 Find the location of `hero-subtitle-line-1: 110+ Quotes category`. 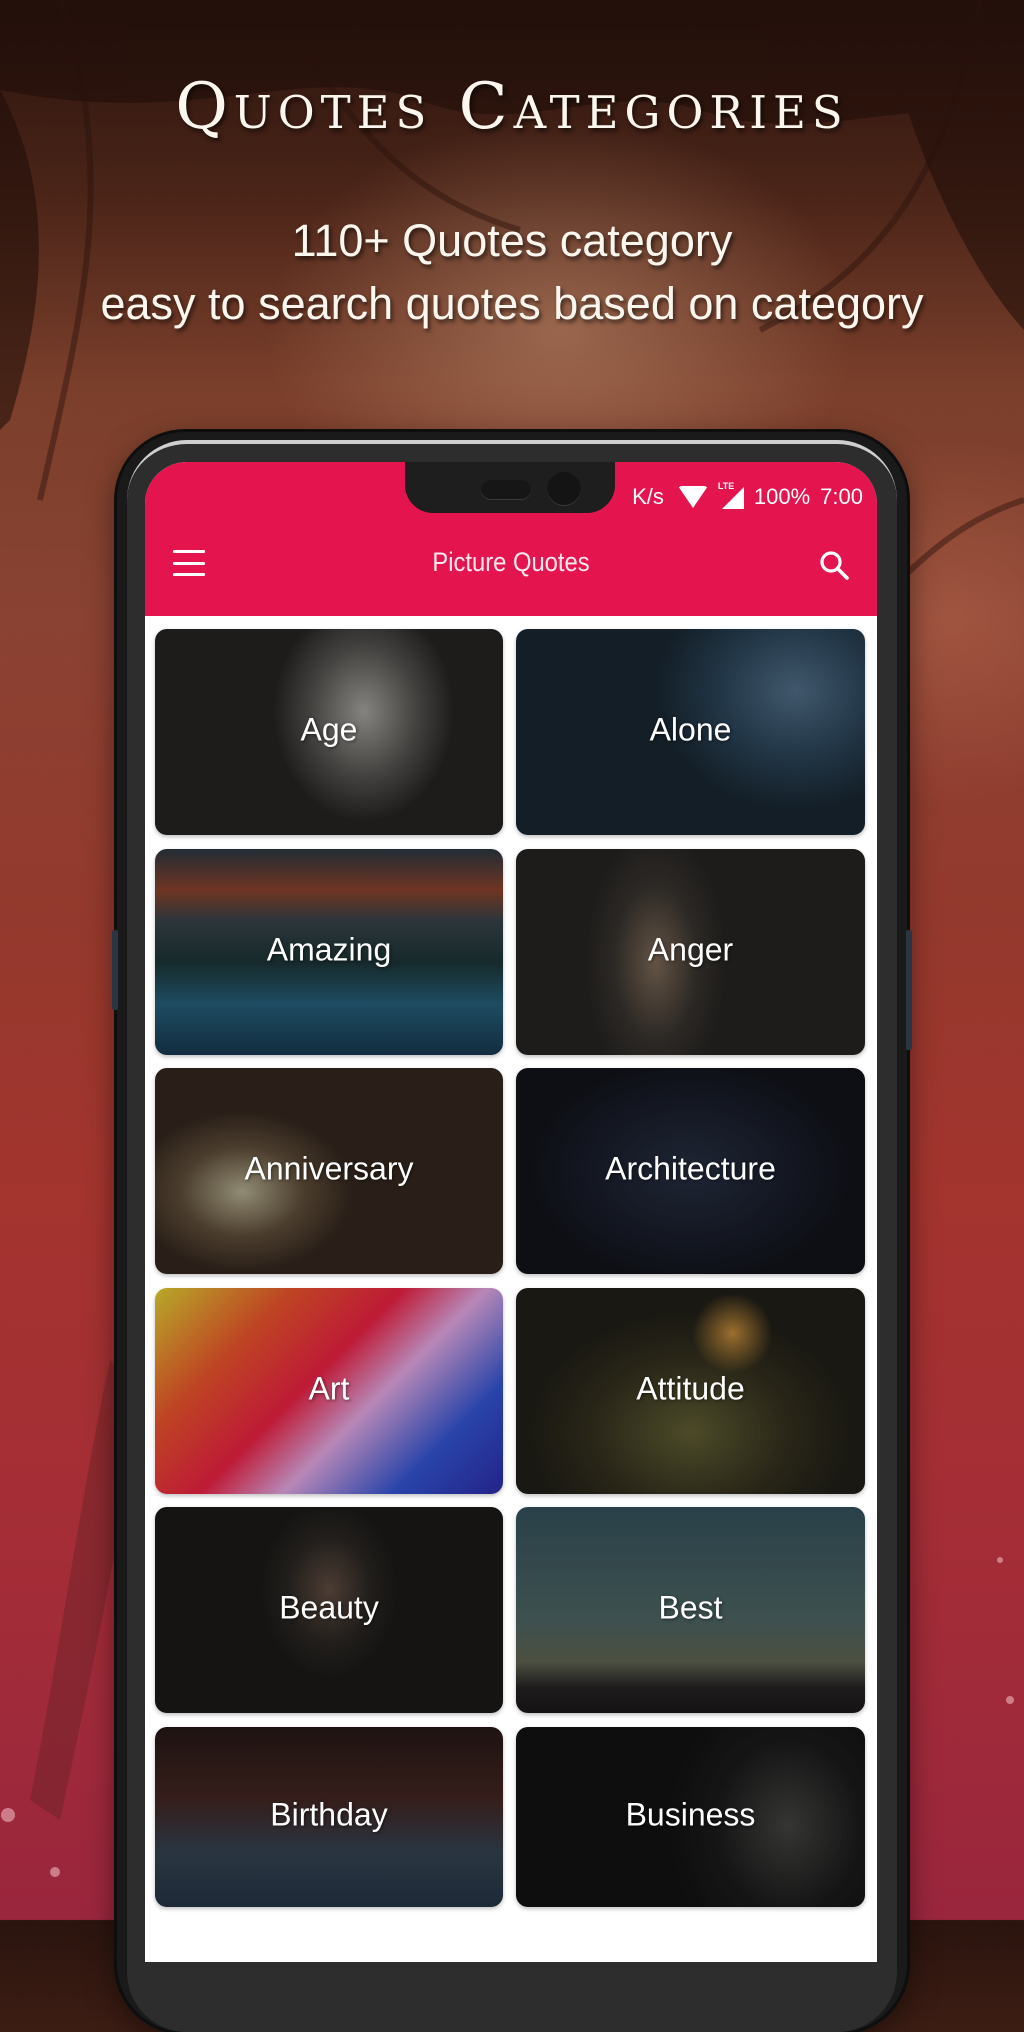

hero-subtitle-line-1: 110+ Quotes category is located at coordinates (512, 240).